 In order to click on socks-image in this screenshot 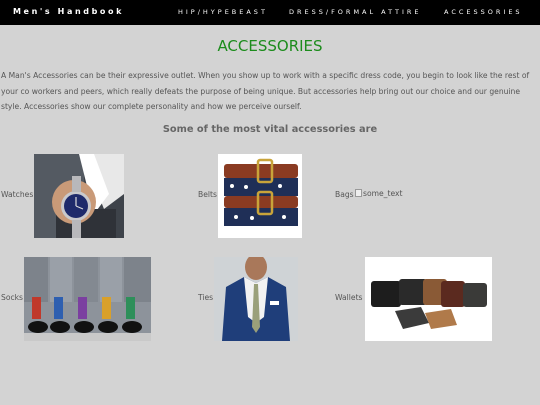, I will do `click(87, 299)`.